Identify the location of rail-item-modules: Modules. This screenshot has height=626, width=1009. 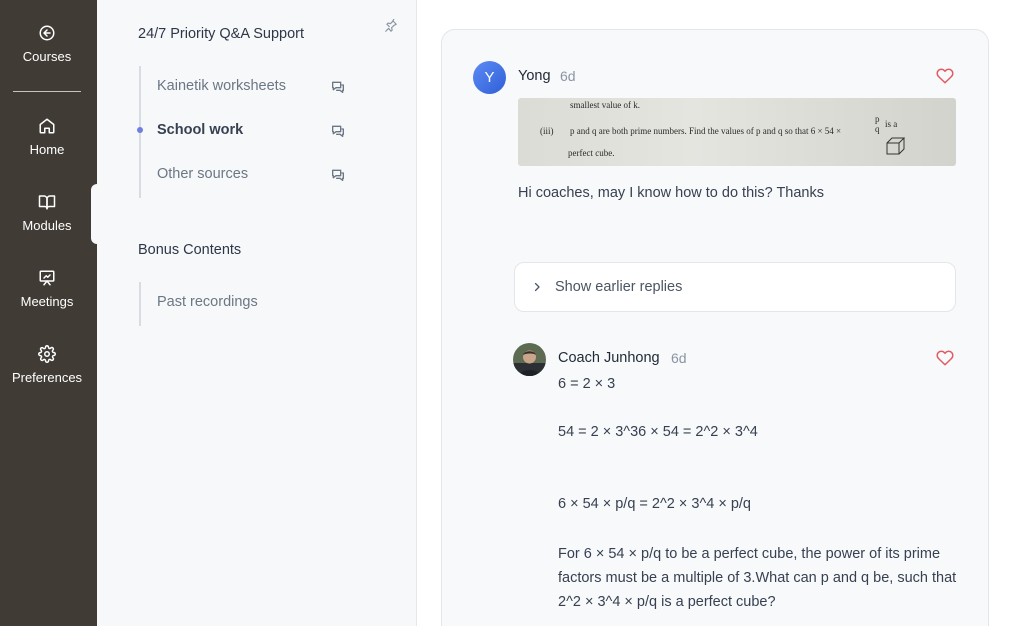
(47, 213).